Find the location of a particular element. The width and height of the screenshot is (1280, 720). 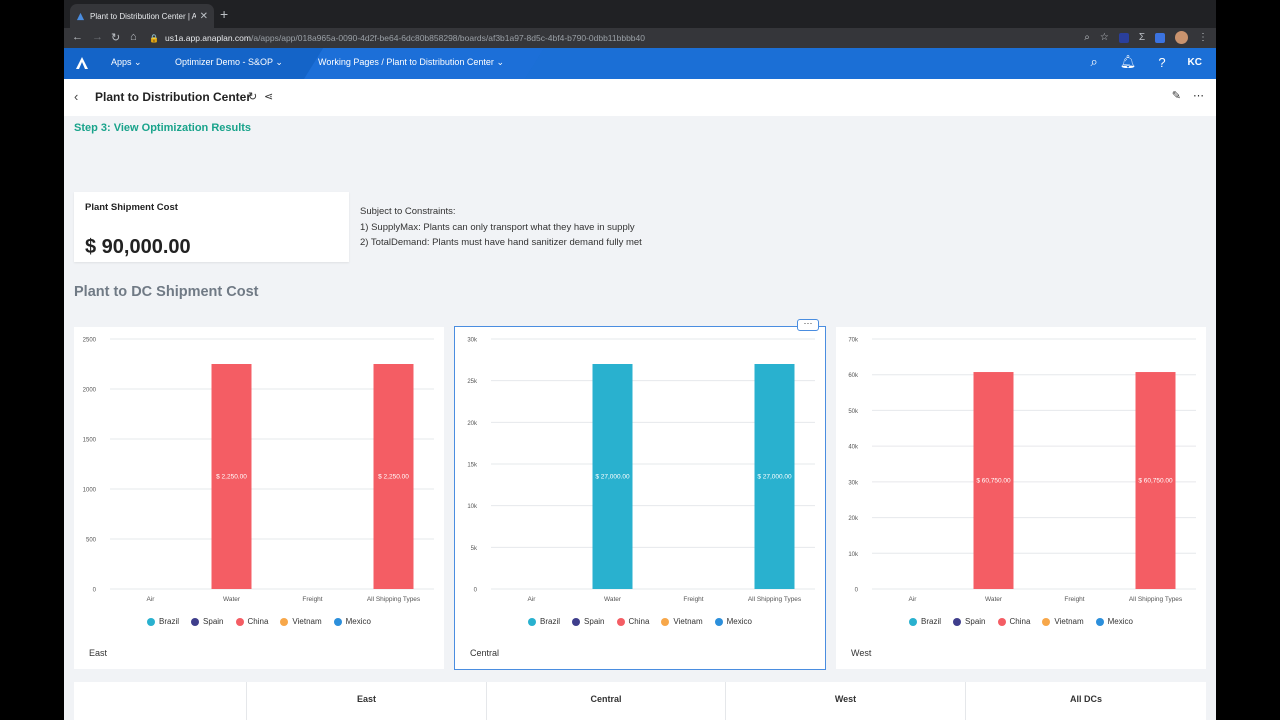

grid-header-all-dcs: All DCs is located at coordinates (1085, 701).